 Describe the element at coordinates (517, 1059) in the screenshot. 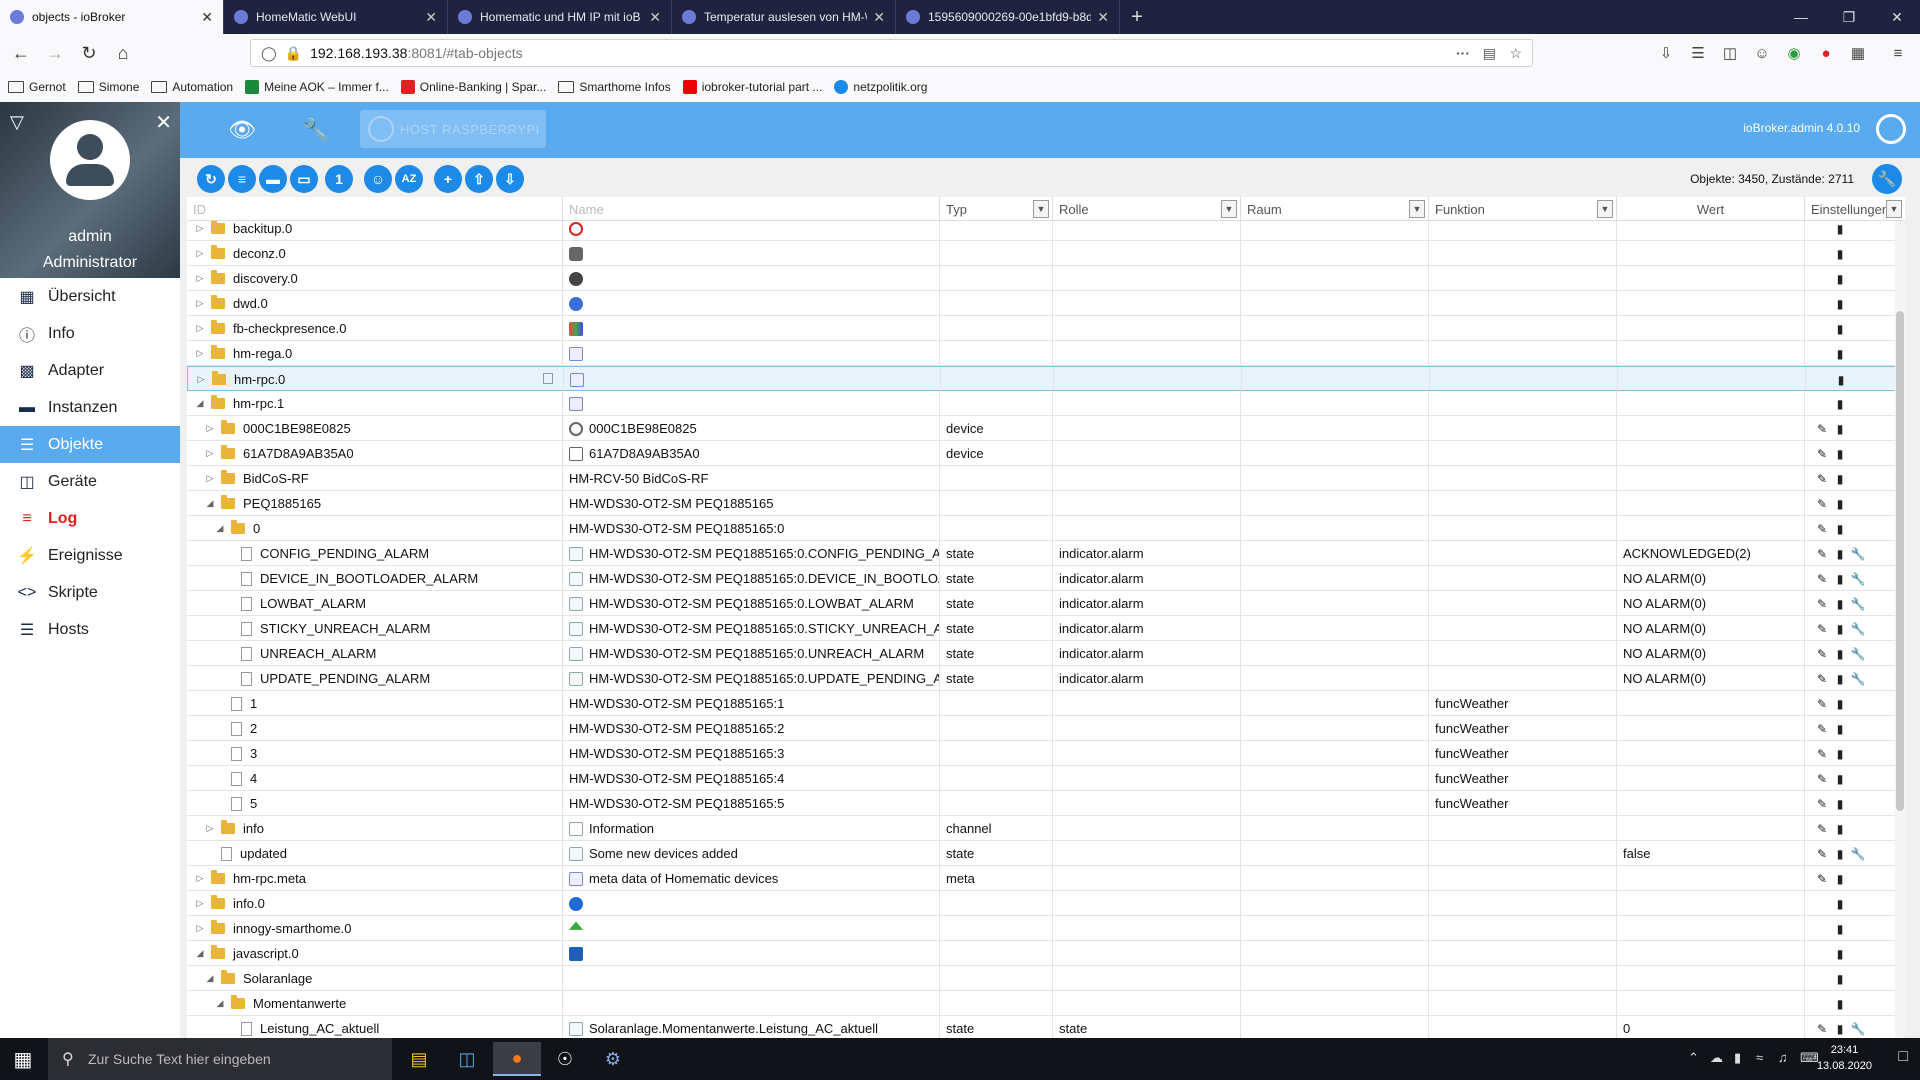

I see `firefox-icon: ●` at that location.